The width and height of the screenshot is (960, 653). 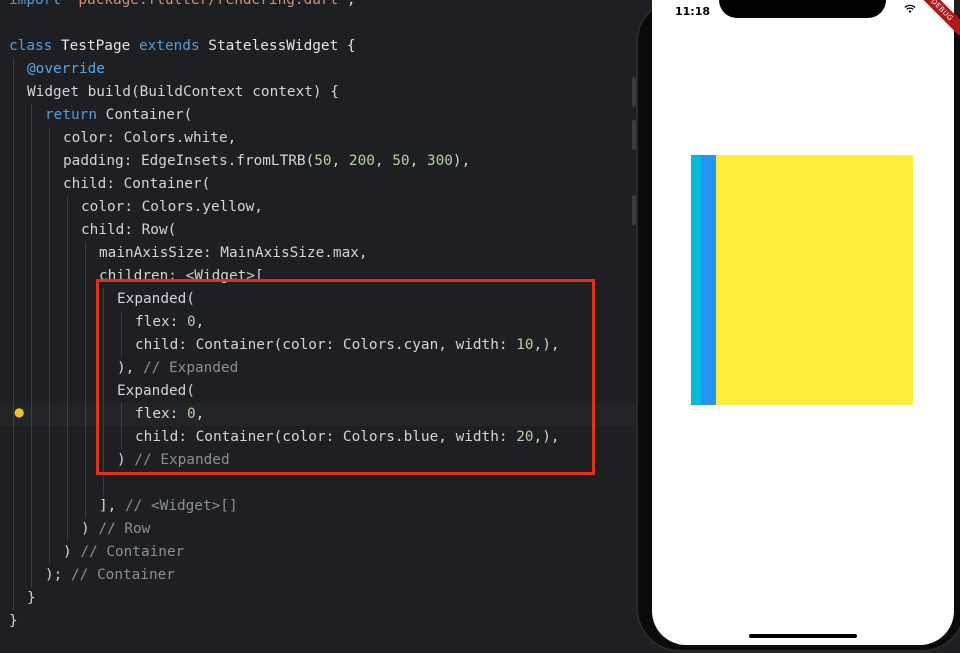 I want to click on code-line: color: Colors.yellow,, so click(x=172, y=207).